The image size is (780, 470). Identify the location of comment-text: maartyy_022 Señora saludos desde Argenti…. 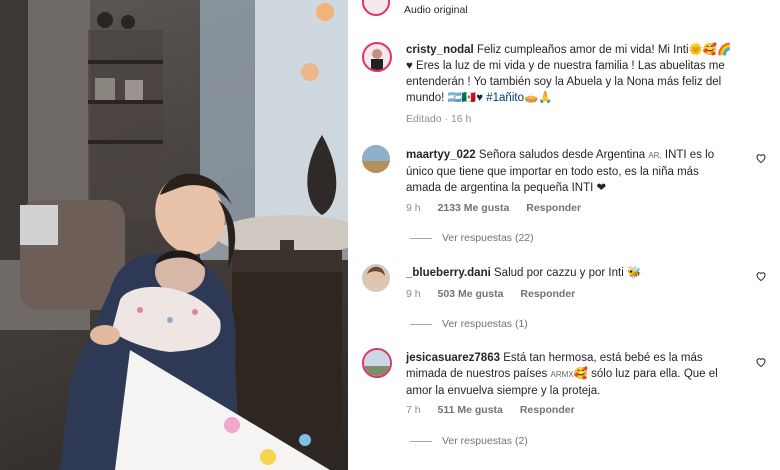
(578, 171).